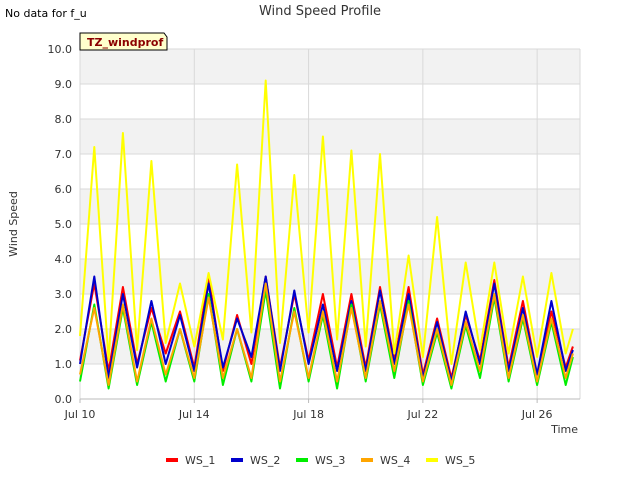 The image size is (640, 480). Describe the element at coordinates (537, 414) in the screenshot. I see `x-tick-label: Jul 26` at that location.